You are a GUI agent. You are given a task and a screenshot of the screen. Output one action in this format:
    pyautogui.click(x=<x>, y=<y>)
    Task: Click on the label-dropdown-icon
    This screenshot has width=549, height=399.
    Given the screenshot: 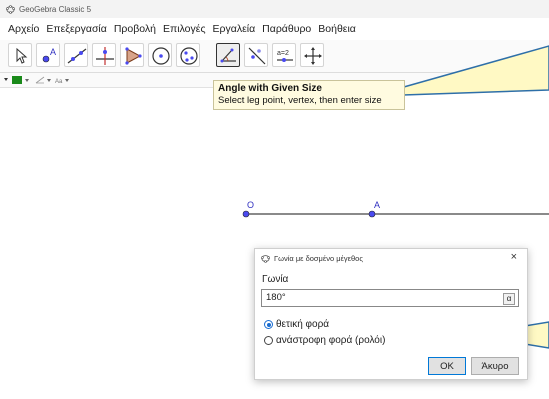 What is the action you would take?
    pyautogui.click(x=67, y=80)
    